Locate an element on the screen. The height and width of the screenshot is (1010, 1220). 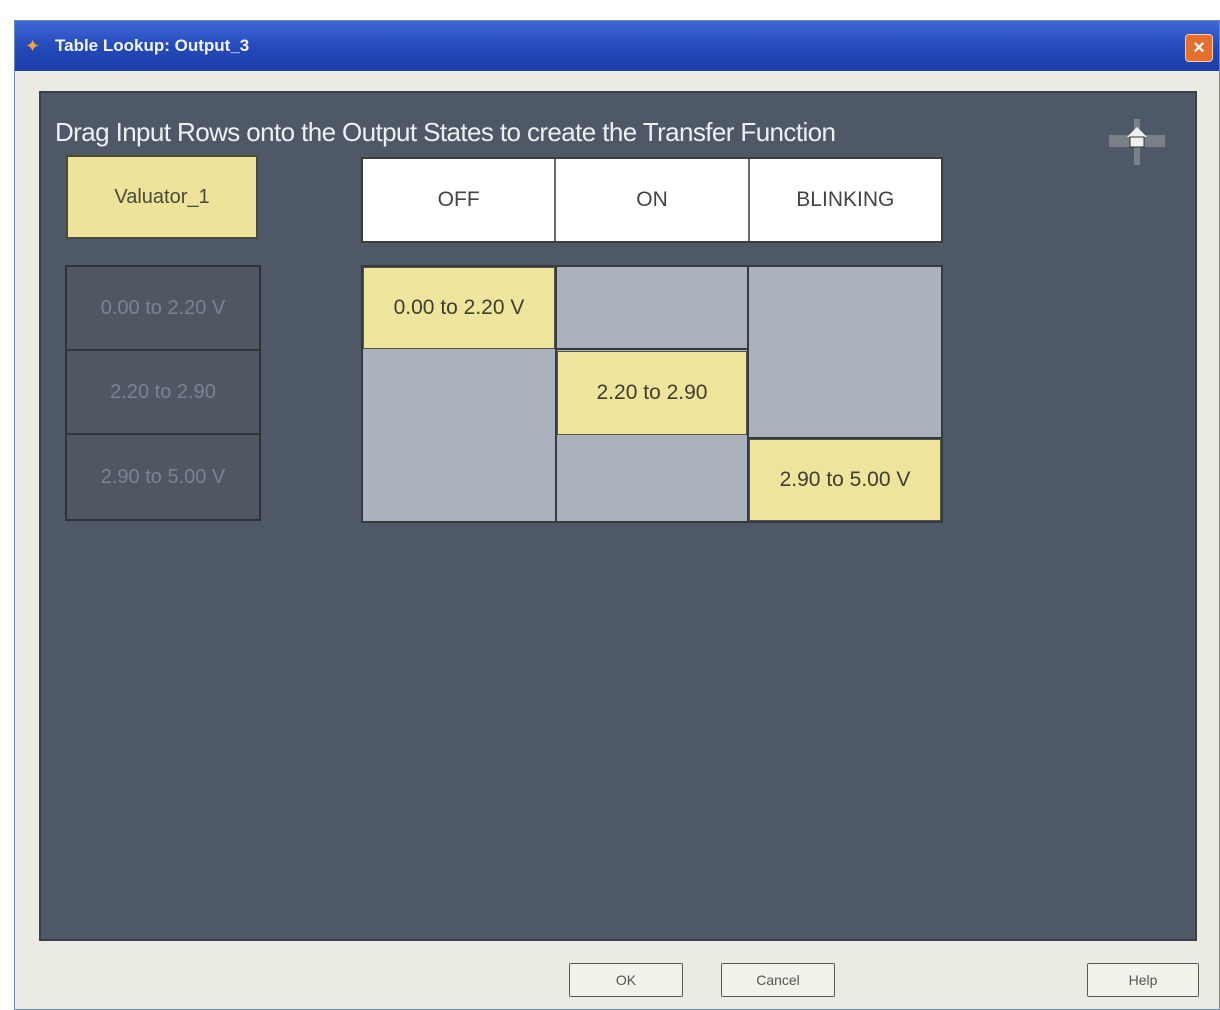
output-state-blinking: BLINKING is located at coordinates (845, 200).